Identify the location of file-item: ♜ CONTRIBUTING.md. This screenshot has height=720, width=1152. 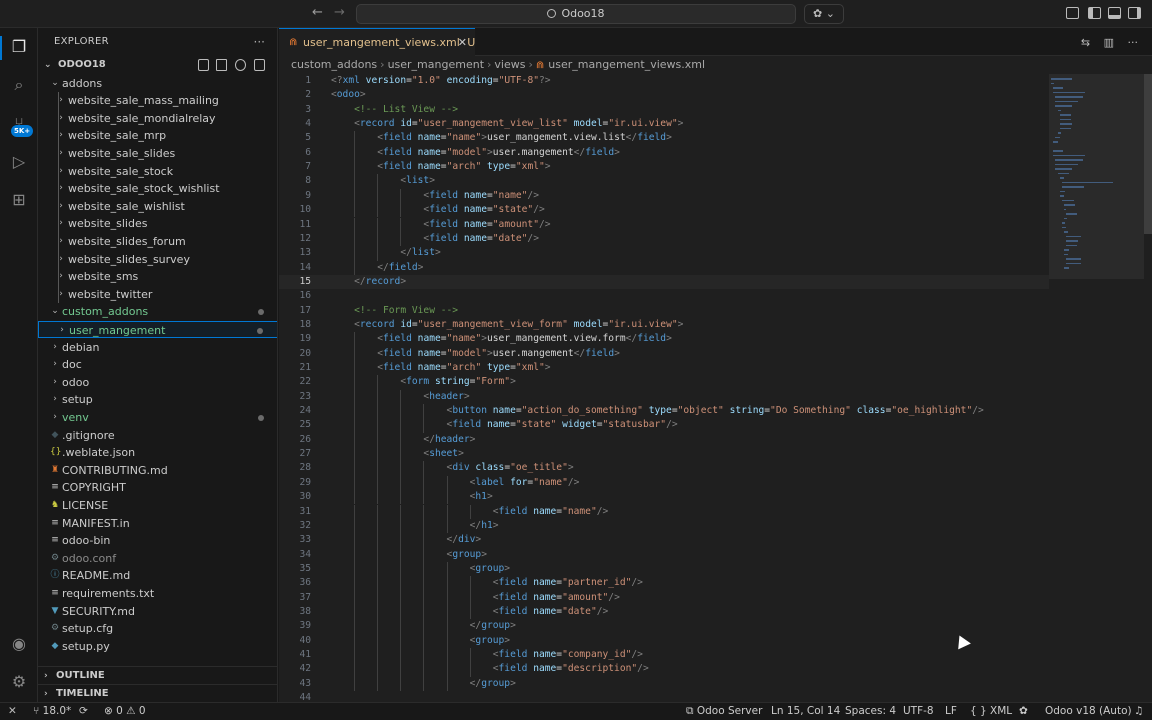
(157, 471).